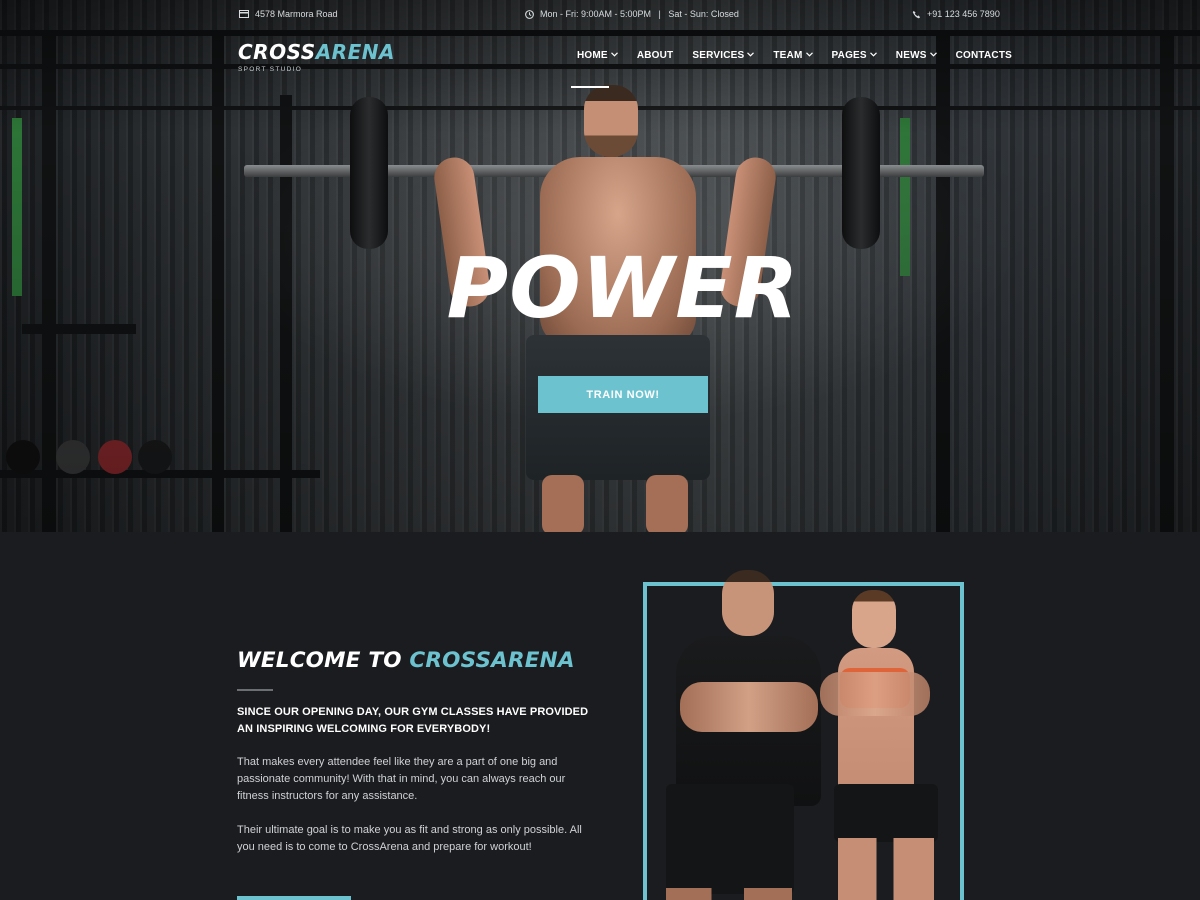 The width and height of the screenshot is (1200, 900). What do you see at coordinates (911, 55) in the screenshot?
I see `nav-label: NEWS` at bounding box center [911, 55].